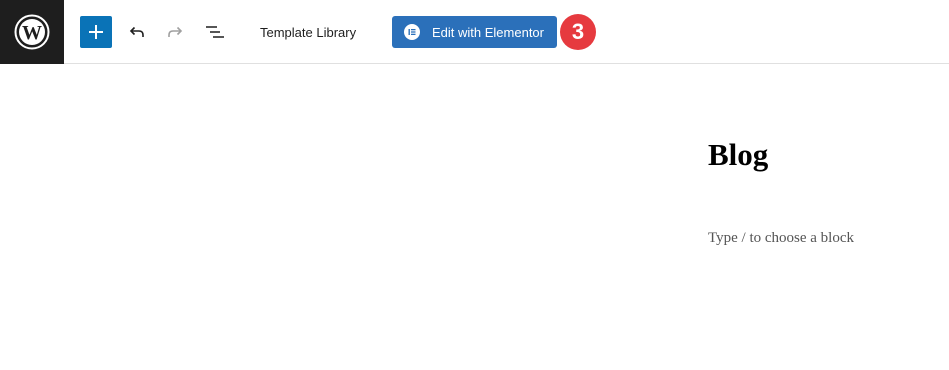  I want to click on list-view-button, so click(215, 32).